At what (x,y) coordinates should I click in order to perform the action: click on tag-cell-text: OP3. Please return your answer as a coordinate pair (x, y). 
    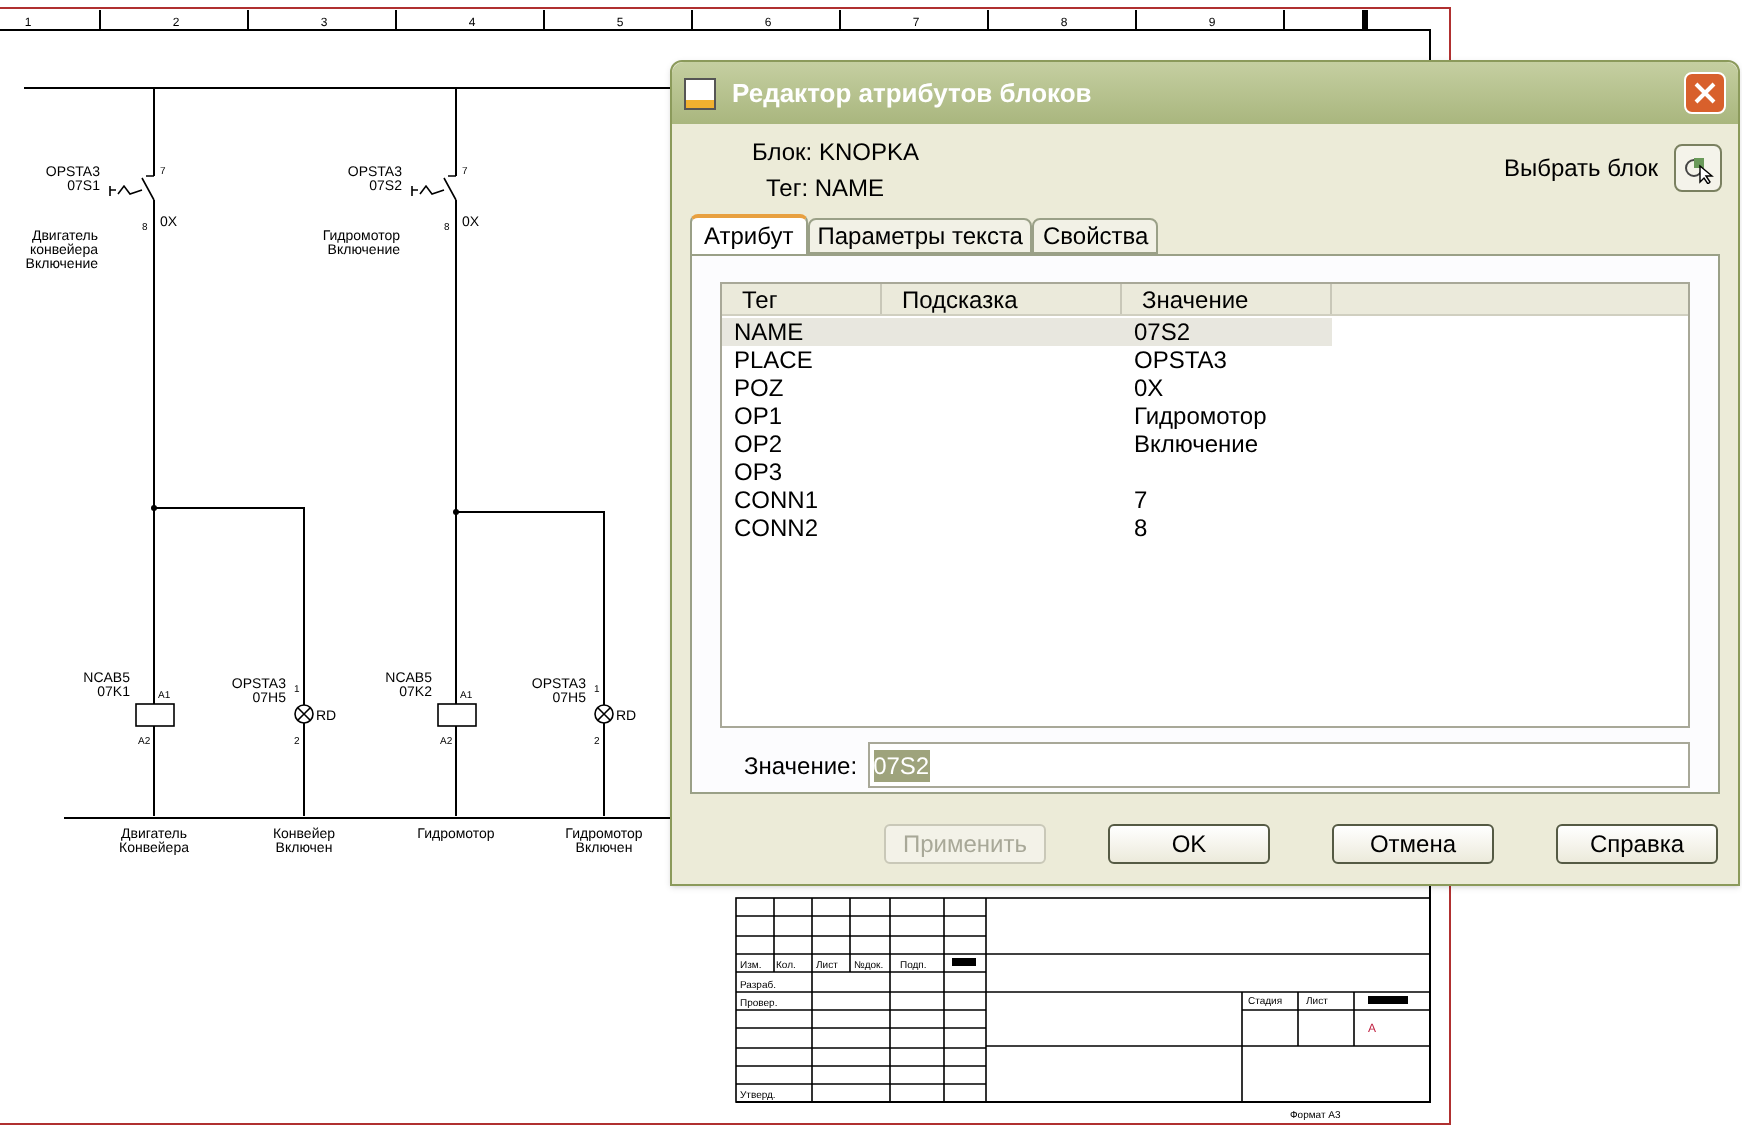
    Looking at the image, I should click on (758, 472).